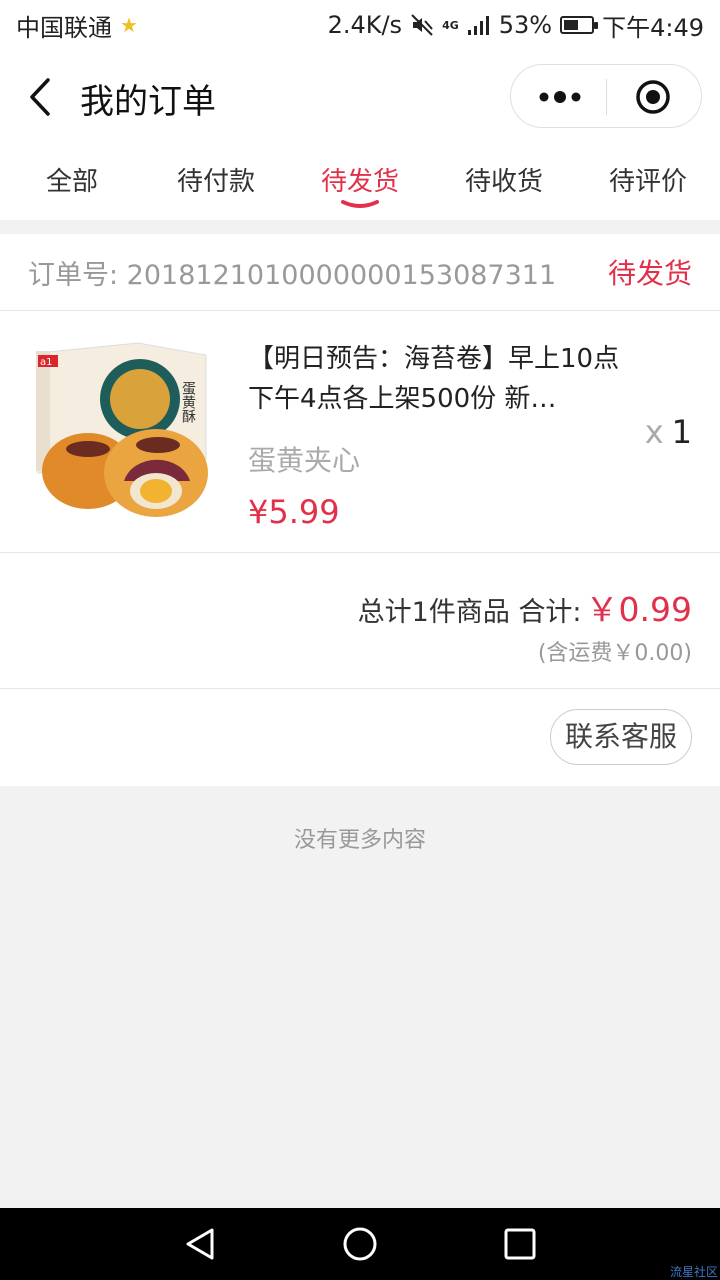  I want to click on tab-pending-payment: 待付款, so click(216, 182).